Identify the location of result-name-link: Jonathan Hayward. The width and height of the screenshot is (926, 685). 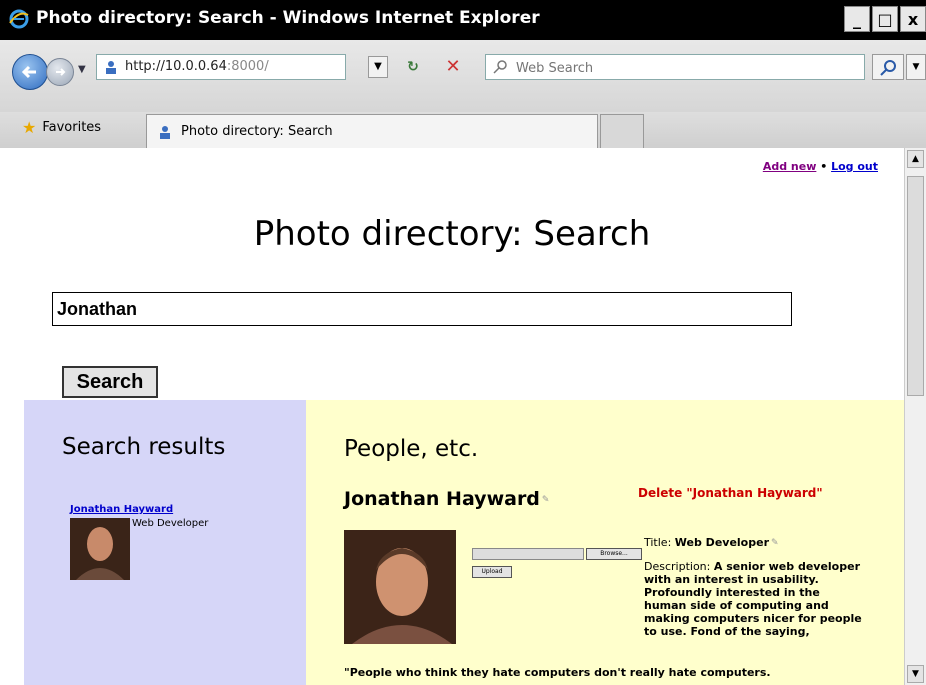
(121, 509).